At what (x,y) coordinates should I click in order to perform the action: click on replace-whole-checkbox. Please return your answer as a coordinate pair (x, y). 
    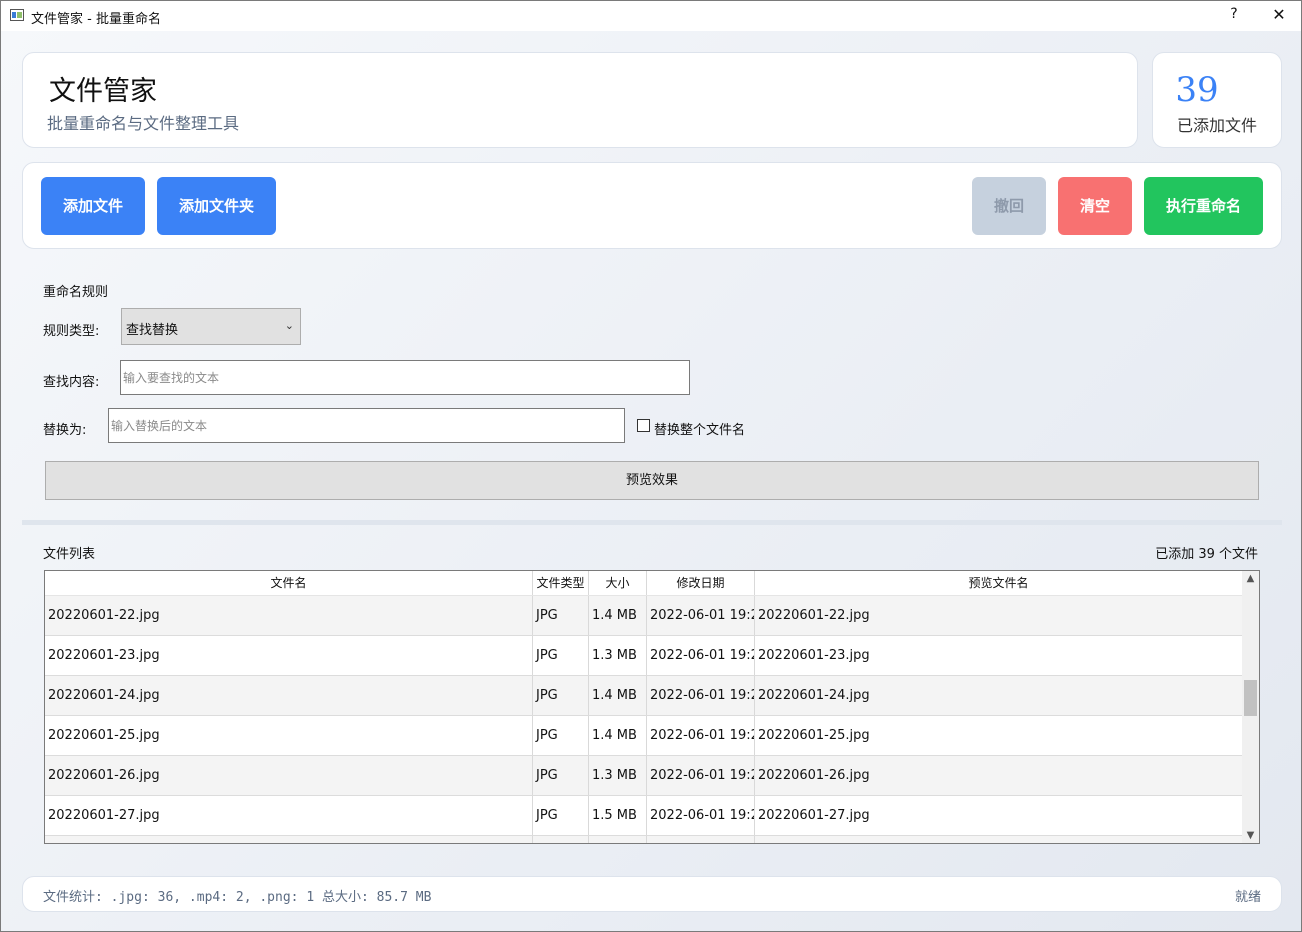
    Looking at the image, I should click on (643, 425).